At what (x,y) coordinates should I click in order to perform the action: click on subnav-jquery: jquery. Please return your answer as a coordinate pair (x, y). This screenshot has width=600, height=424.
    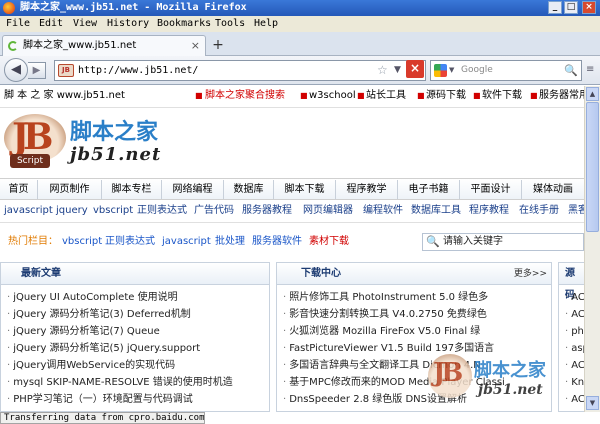
    Looking at the image, I should click on (72, 211).